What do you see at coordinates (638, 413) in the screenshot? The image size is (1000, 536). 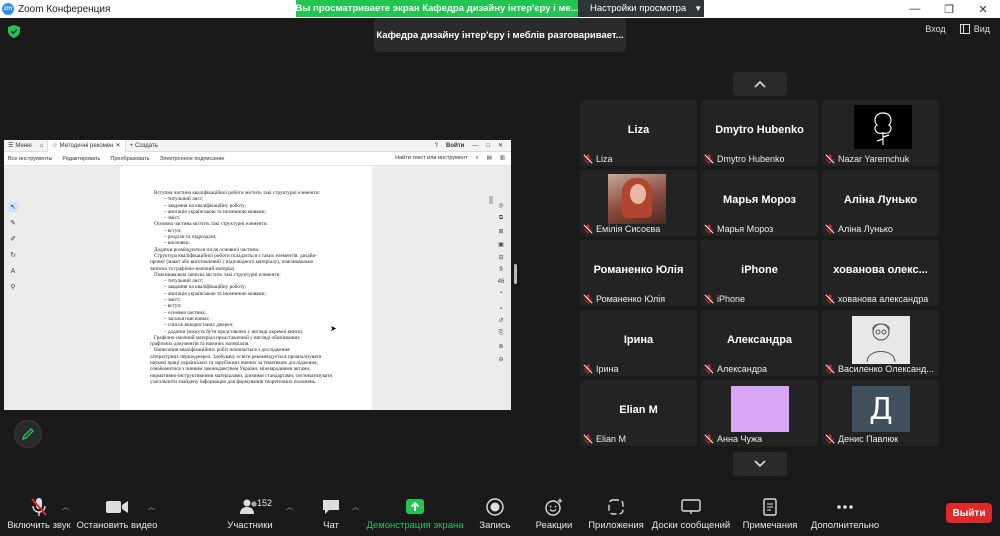 I see `participant-tile: Elian M Elian M` at bounding box center [638, 413].